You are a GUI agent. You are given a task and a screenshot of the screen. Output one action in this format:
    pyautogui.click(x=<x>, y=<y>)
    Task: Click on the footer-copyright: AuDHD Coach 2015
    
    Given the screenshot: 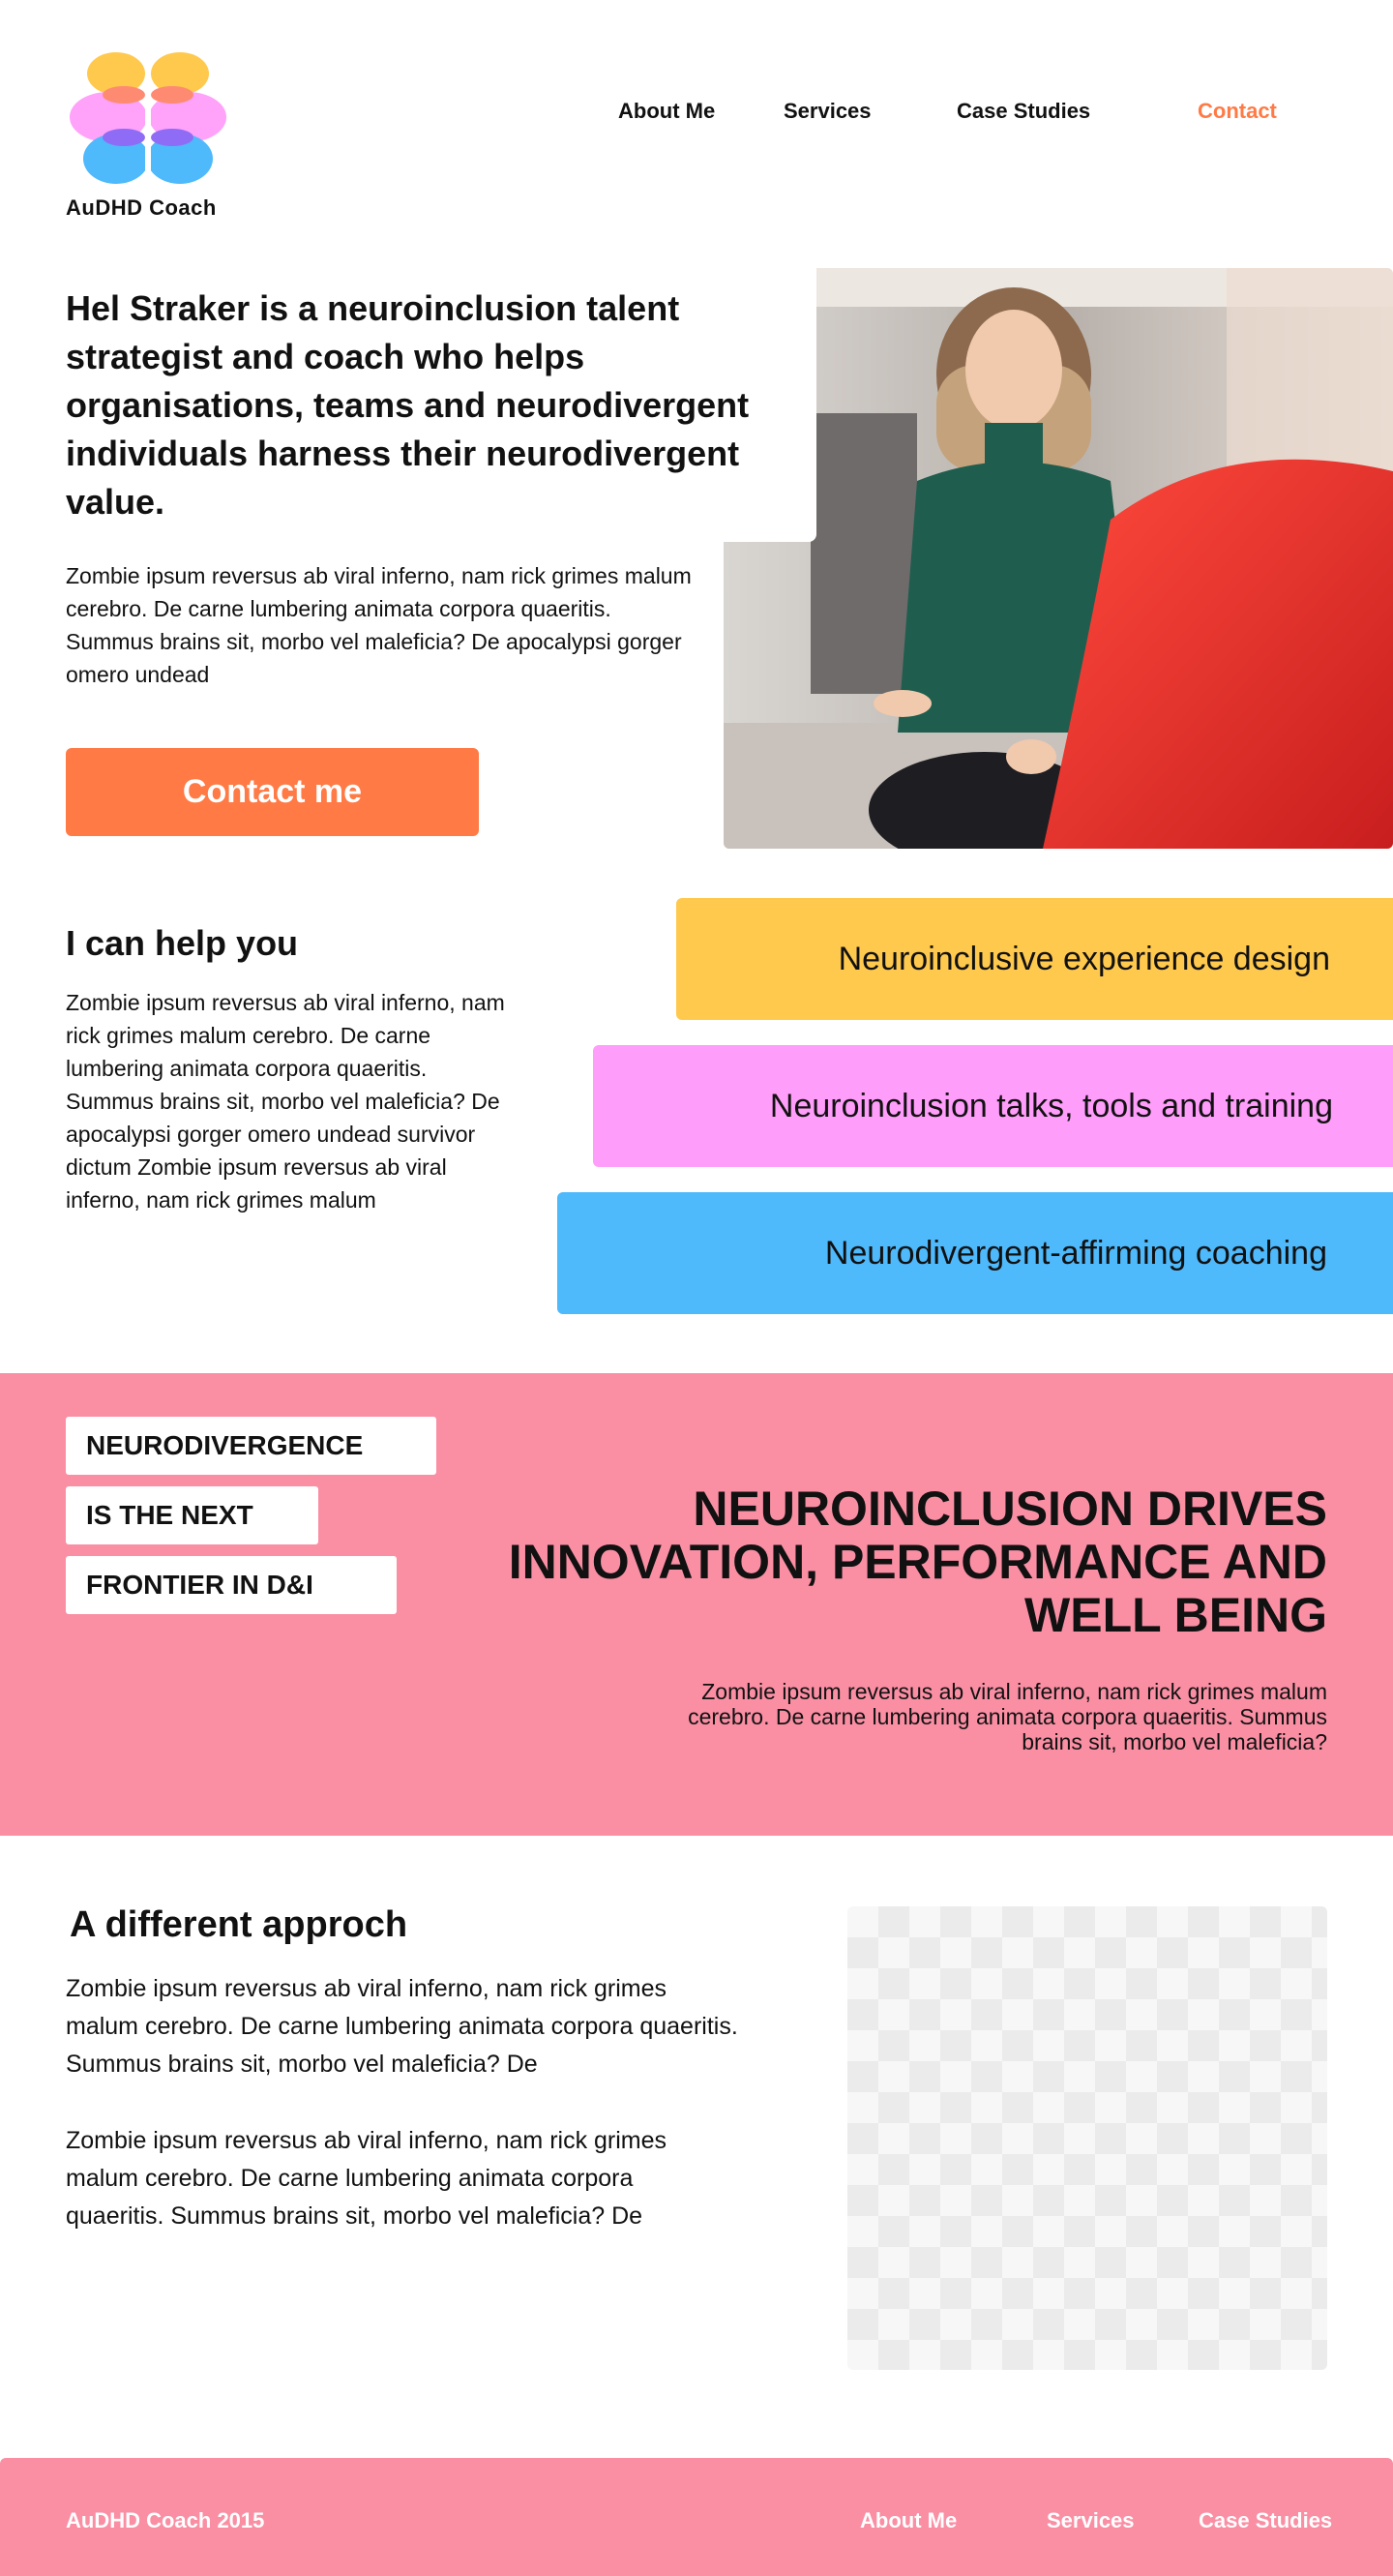 What is the action you would take?
    pyautogui.click(x=165, y=2520)
    